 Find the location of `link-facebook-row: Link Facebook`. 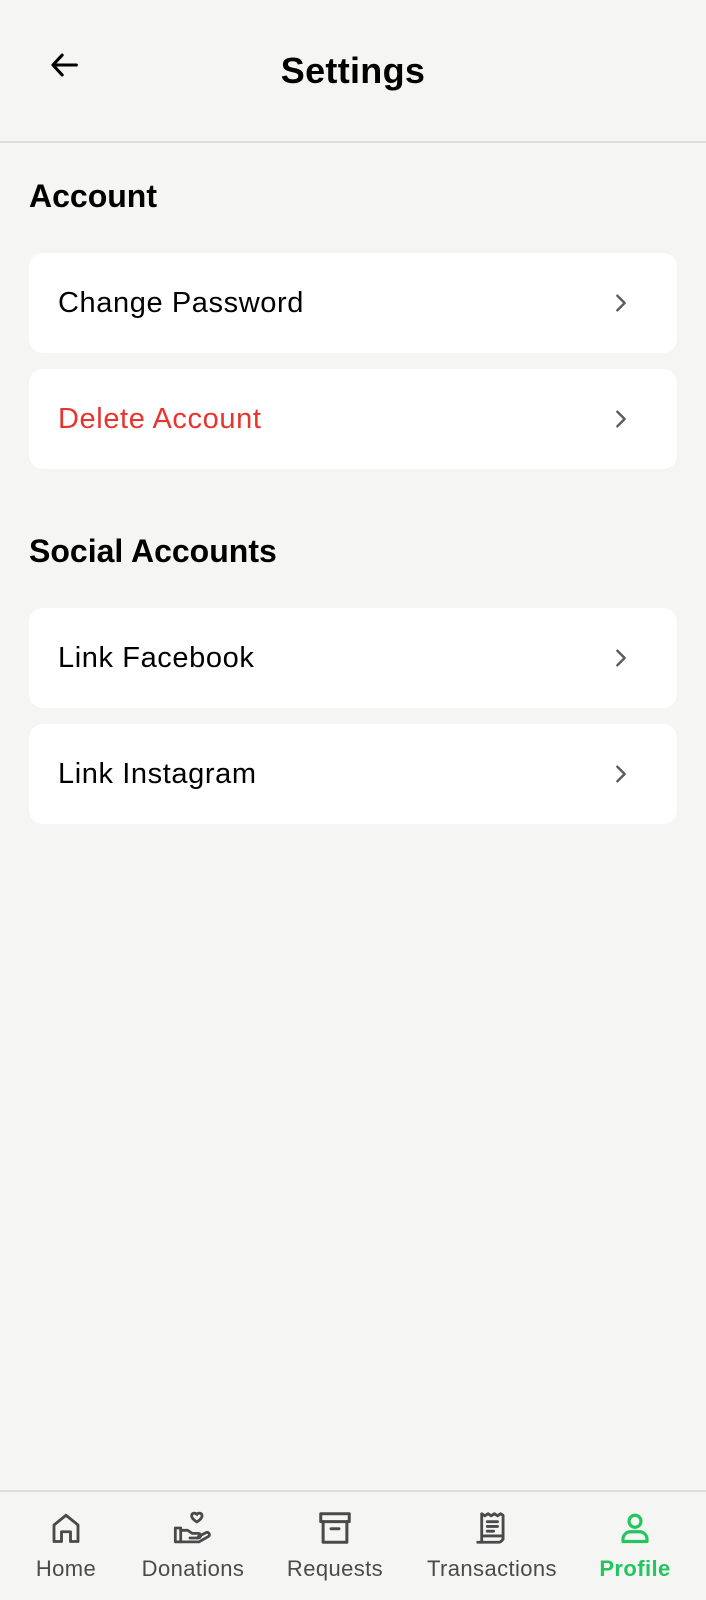

link-facebook-row: Link Facebook is located at coordinates (353, 658).